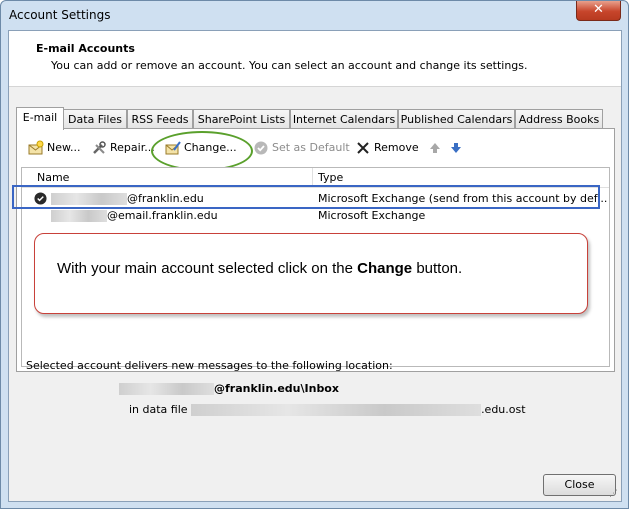  Describe the element at coordinates (306, 197) in the screenshot. I see `selected-account-highlight-box` at that location.